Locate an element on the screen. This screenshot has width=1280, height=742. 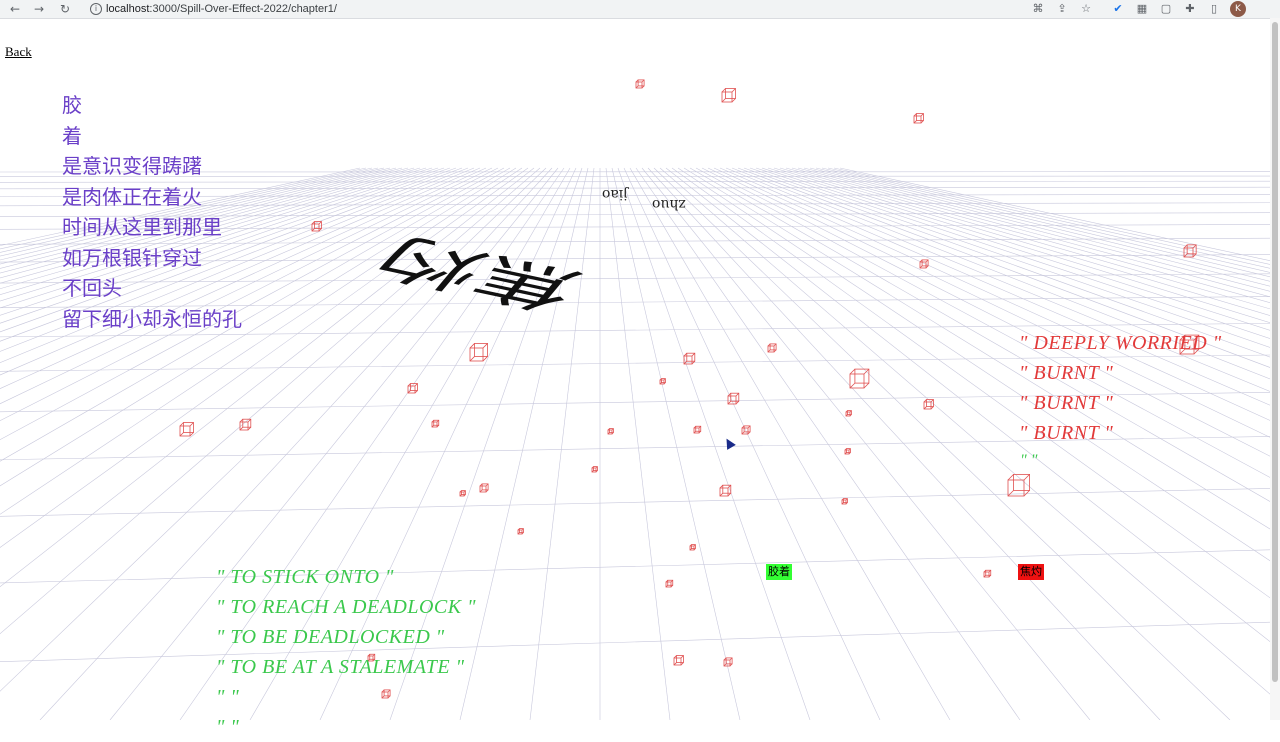
badge-green: 胶着 is located at coordinates (779, 572).